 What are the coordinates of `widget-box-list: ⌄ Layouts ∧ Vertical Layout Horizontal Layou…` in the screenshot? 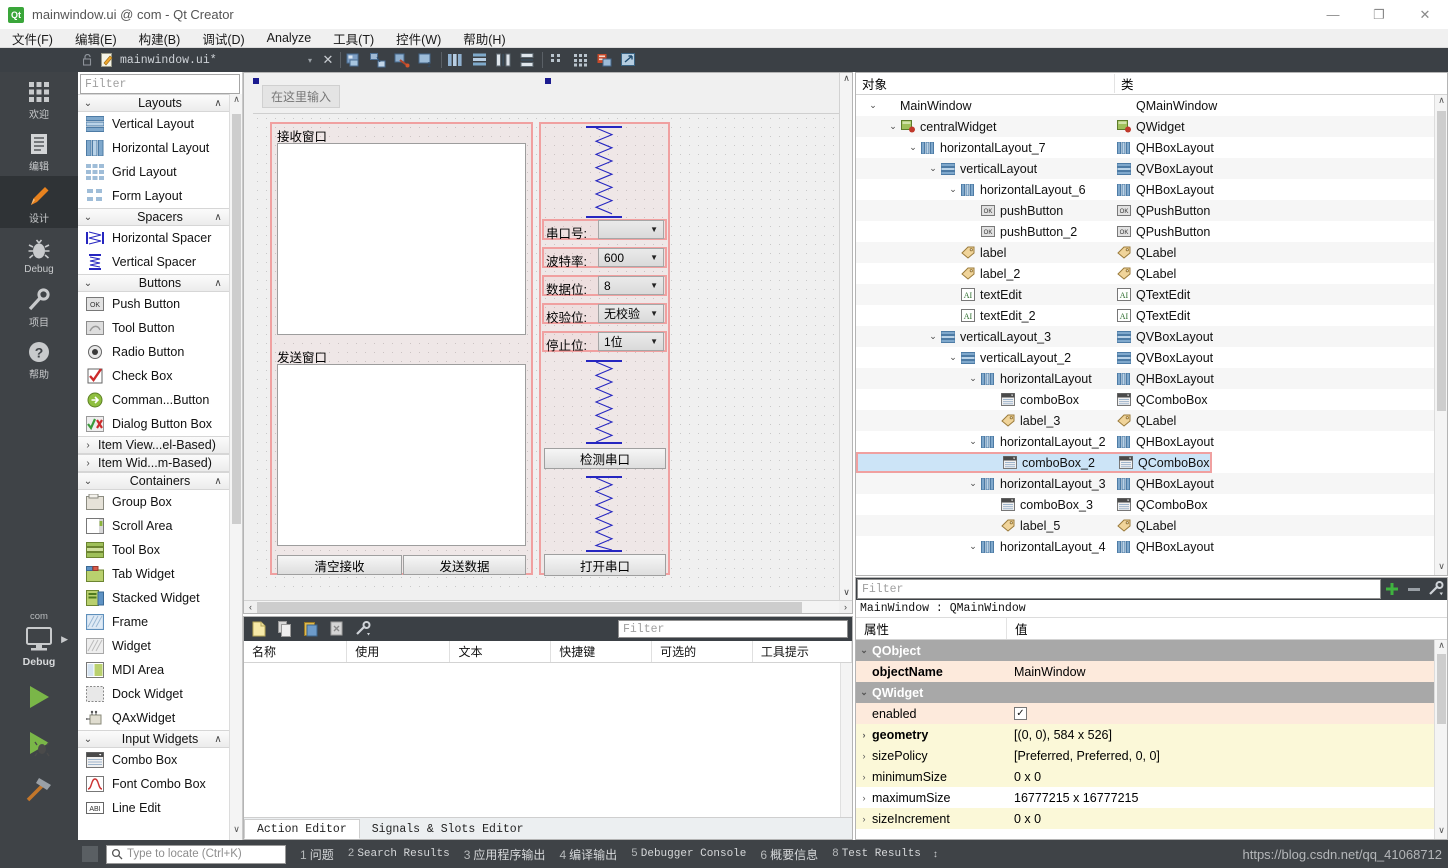 It's located at (160, 467).